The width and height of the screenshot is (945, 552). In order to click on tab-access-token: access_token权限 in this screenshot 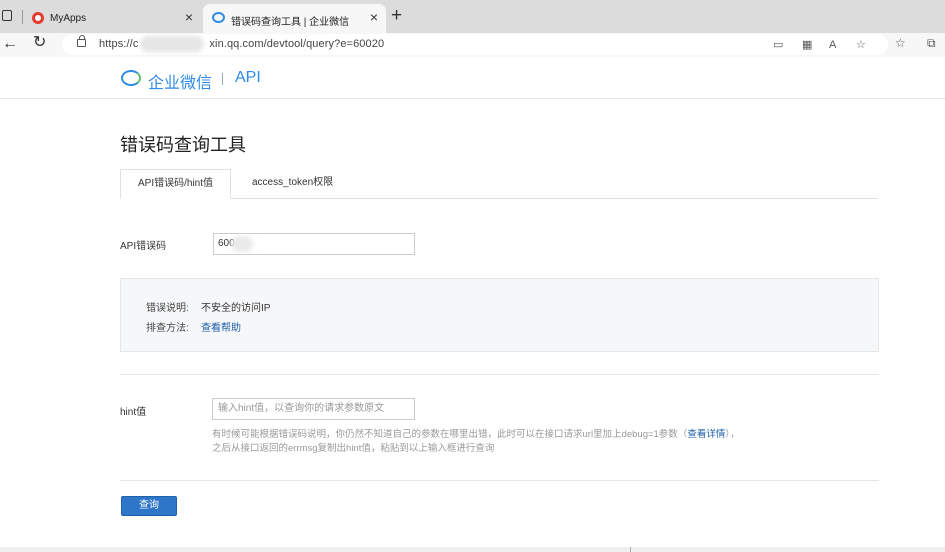, I will do `click(292, 184)`.